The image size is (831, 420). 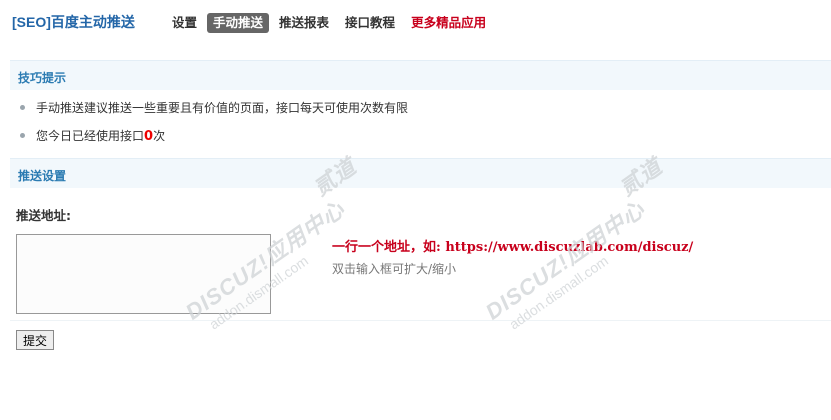 What do you see at coordinates (565, 260) in the screenshot?
I see `watermark-brand-2: DISCUZ!应用中心` at bounding box center [565, 260].